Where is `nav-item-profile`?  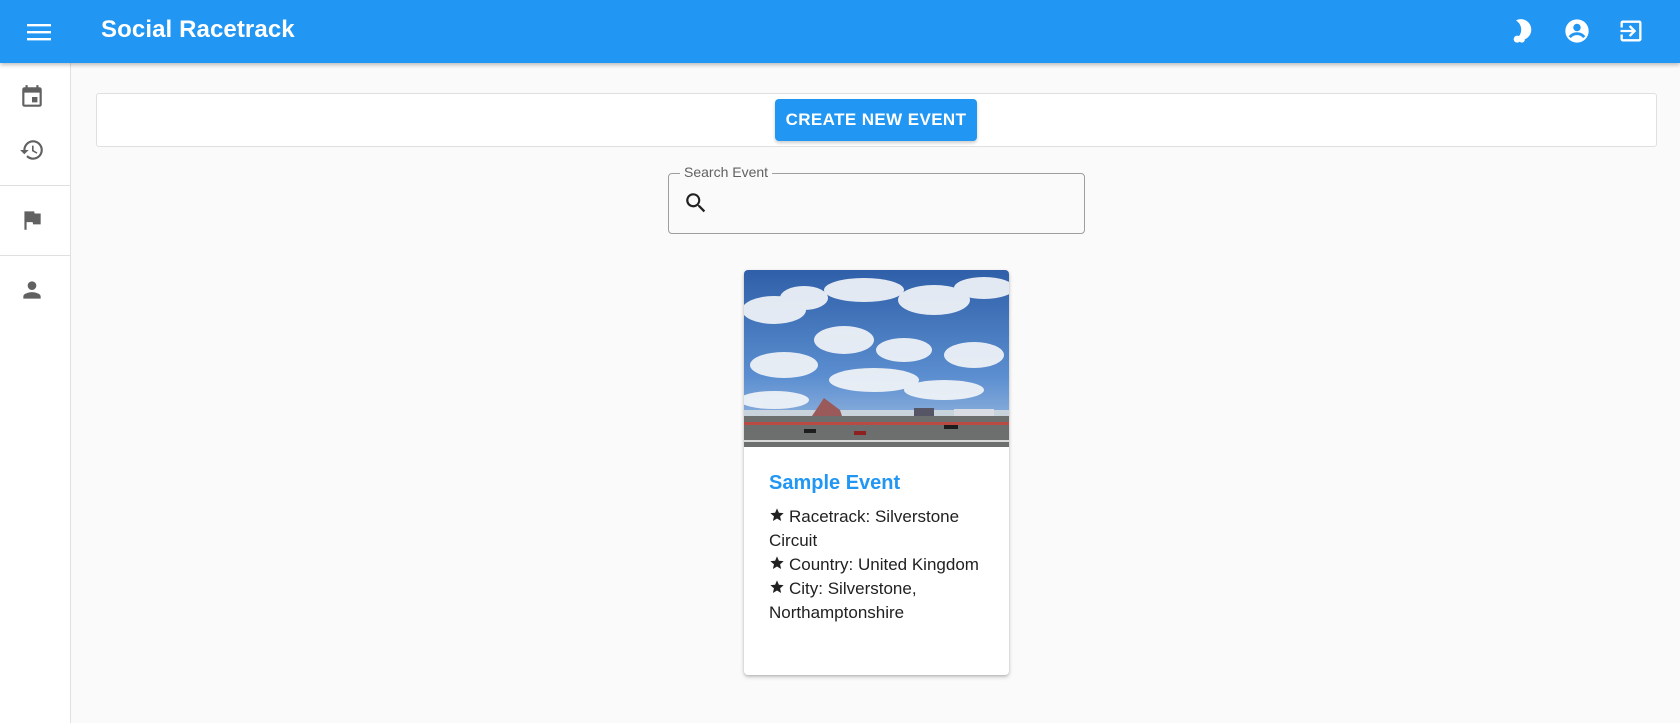 nav-item-profile is located at coordinates (32, 290).